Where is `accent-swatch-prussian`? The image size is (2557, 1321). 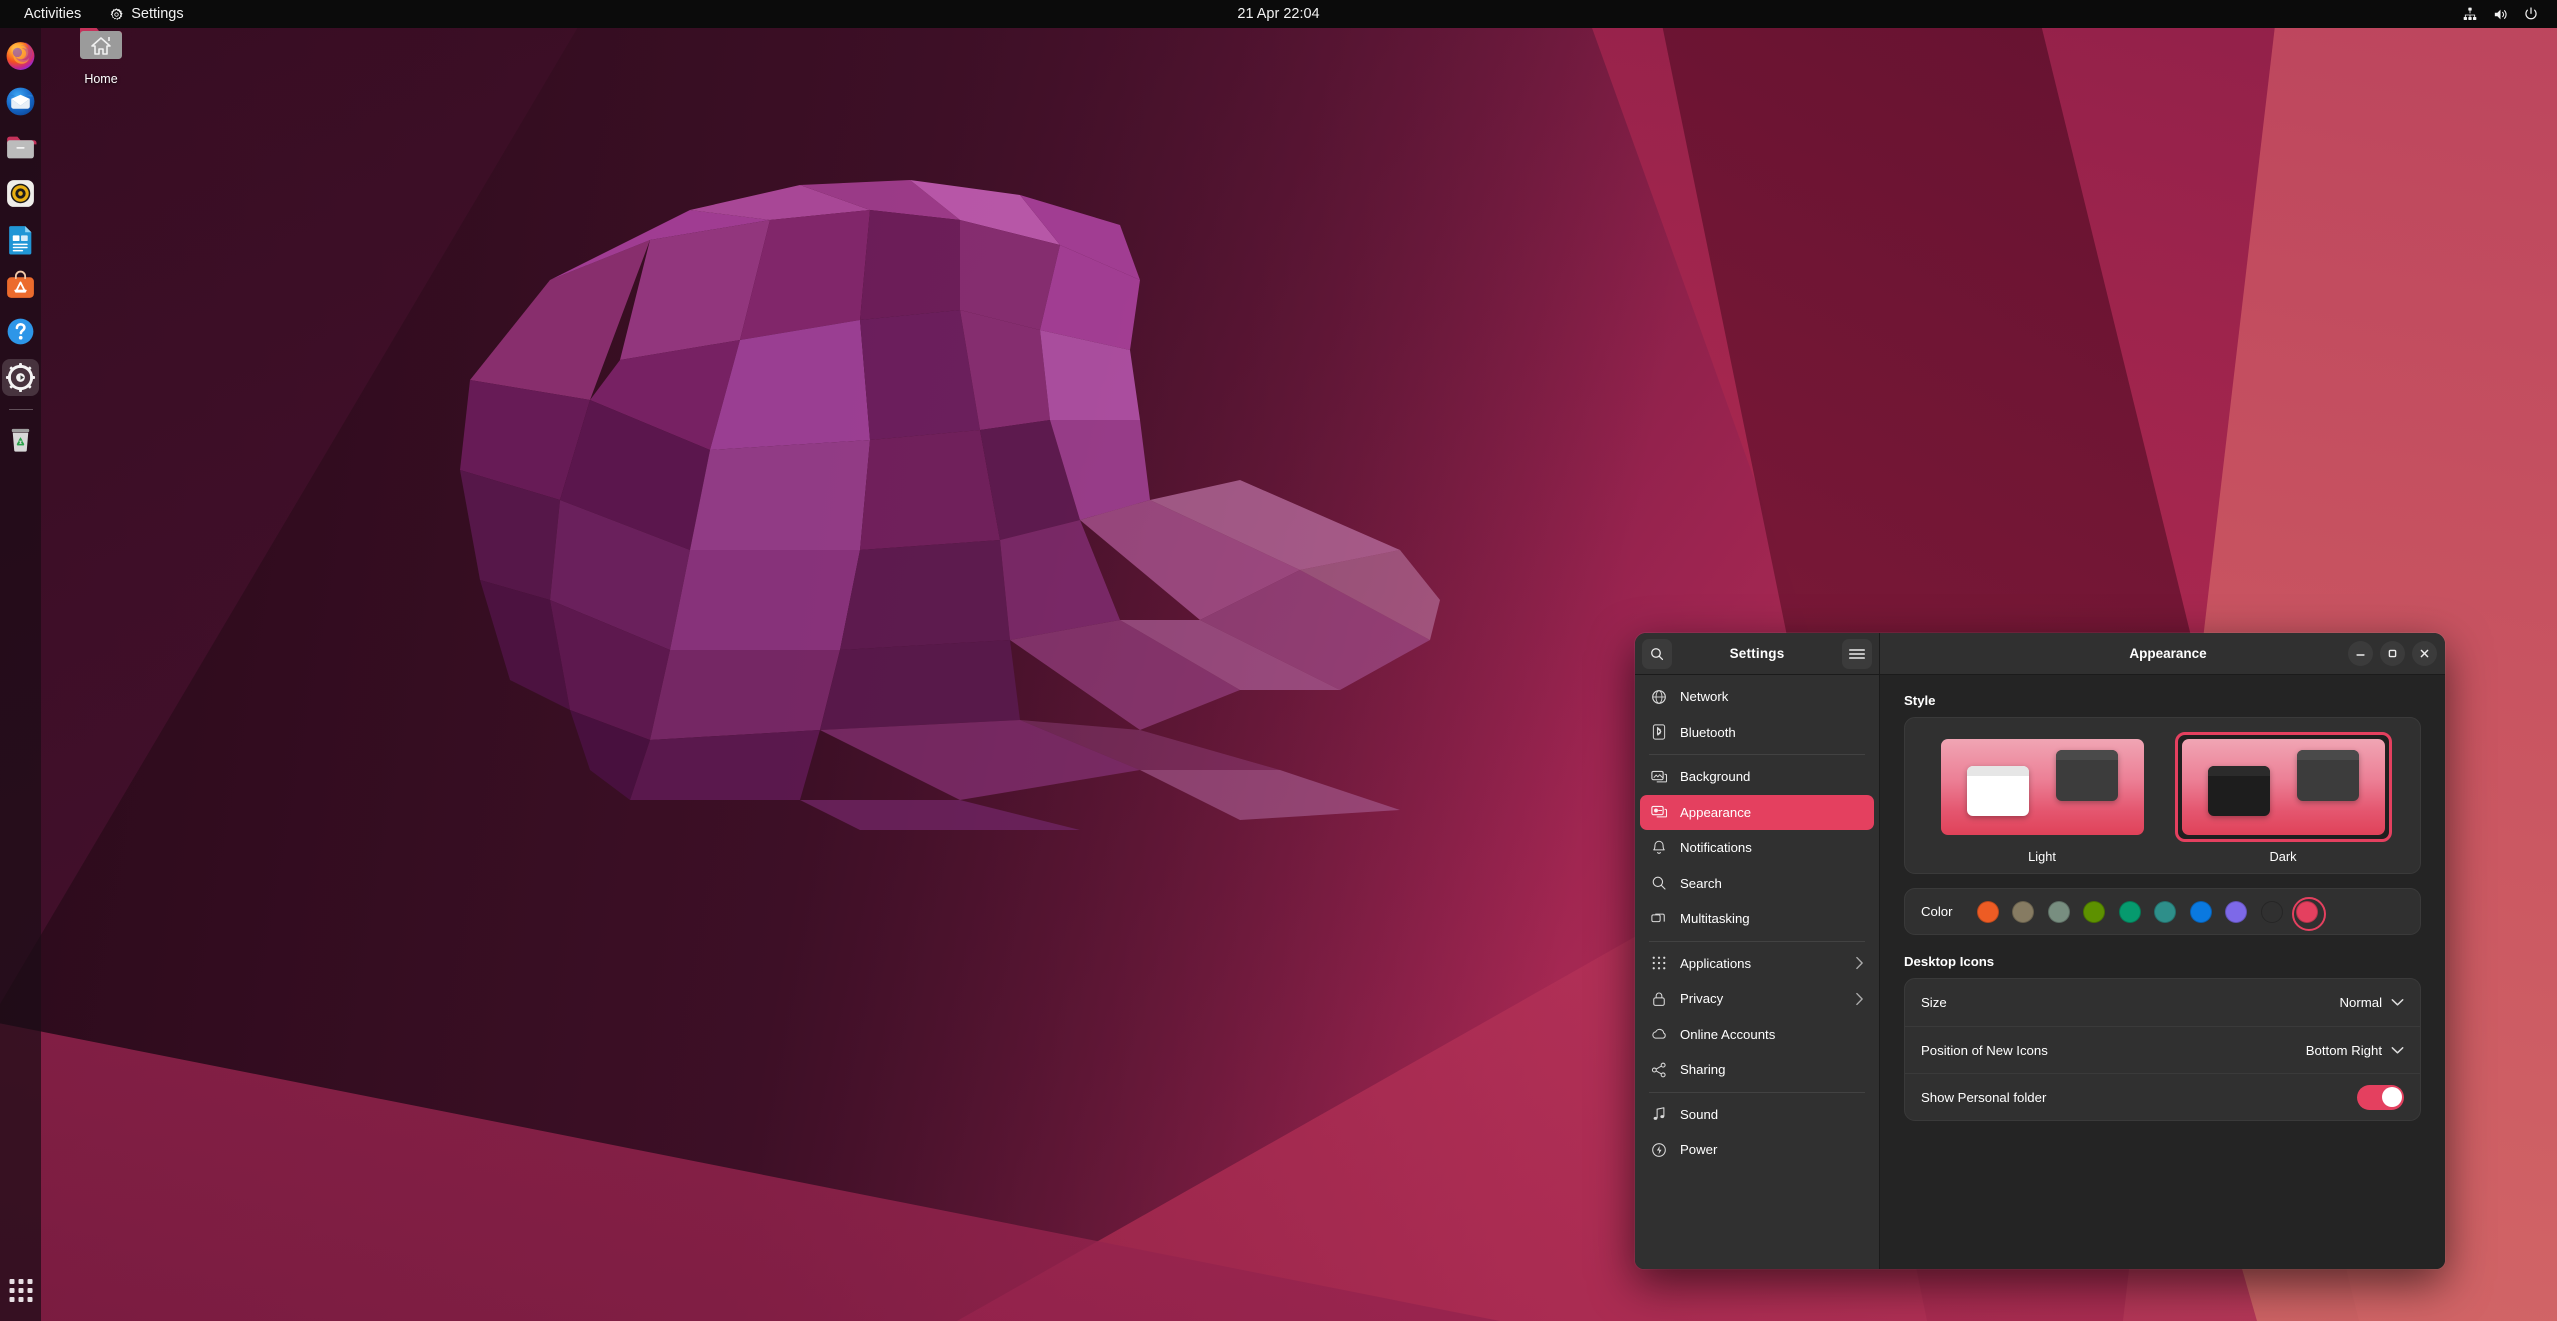 accent-swatch-prussian is located at coordinates (2165, 911).